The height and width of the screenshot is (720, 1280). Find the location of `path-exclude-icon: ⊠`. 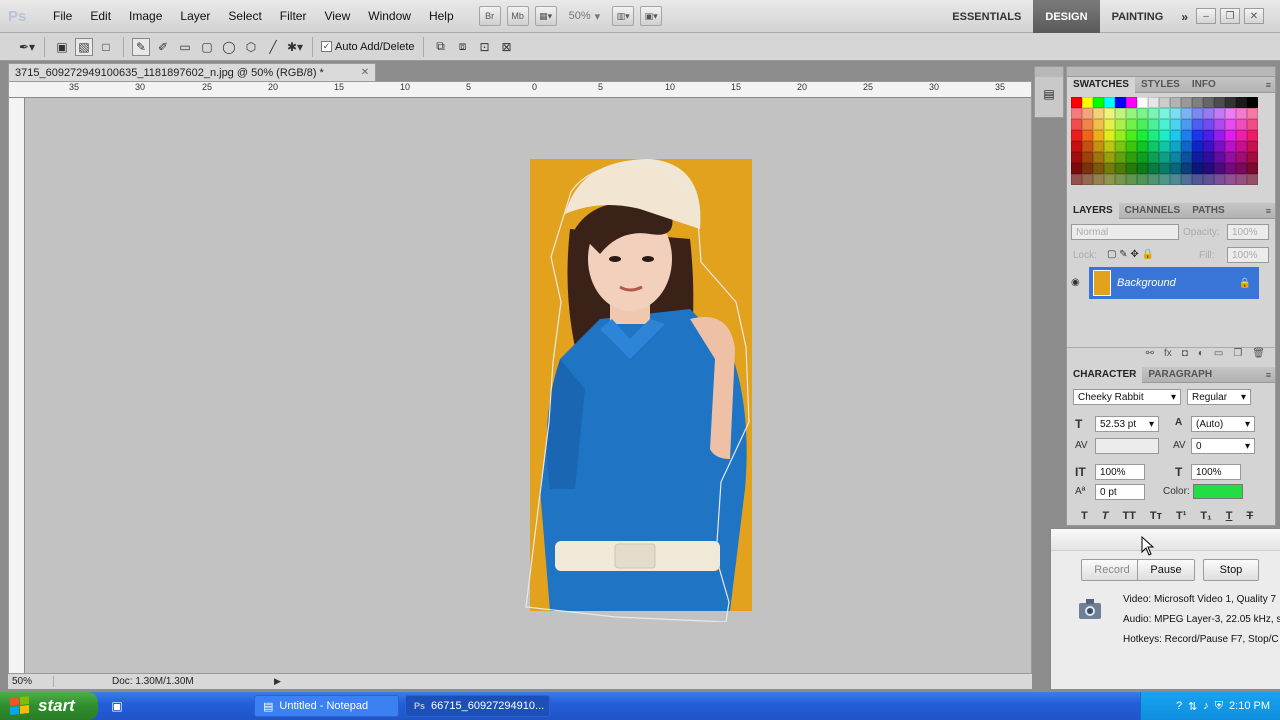

path-exclude-icon: ⊠ is located at coordinates (507, 47).